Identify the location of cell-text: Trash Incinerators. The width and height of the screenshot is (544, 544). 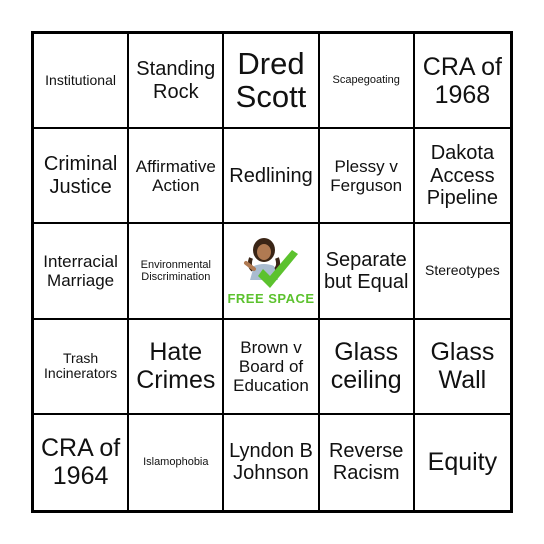
(81, 365).